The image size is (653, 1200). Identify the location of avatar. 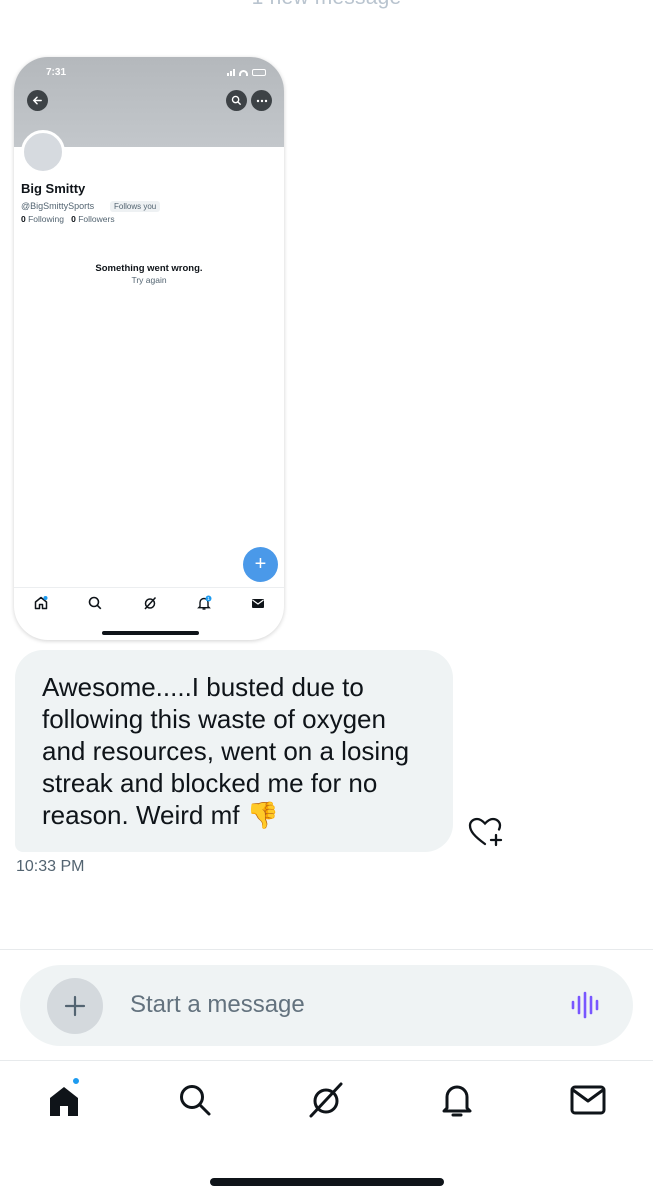
(43, 152).